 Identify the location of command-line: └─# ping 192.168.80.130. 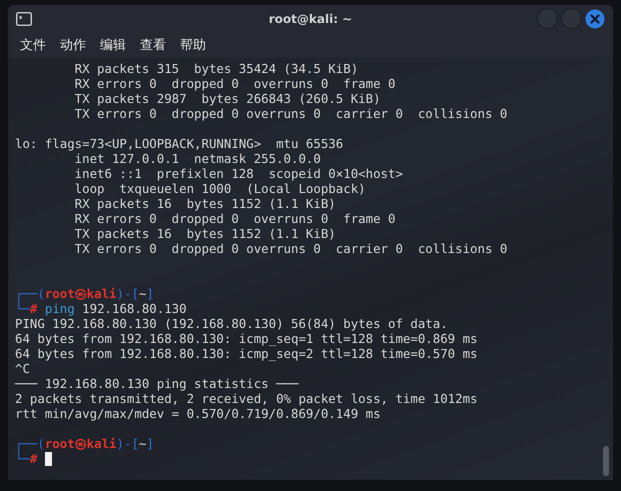
(101, 308).